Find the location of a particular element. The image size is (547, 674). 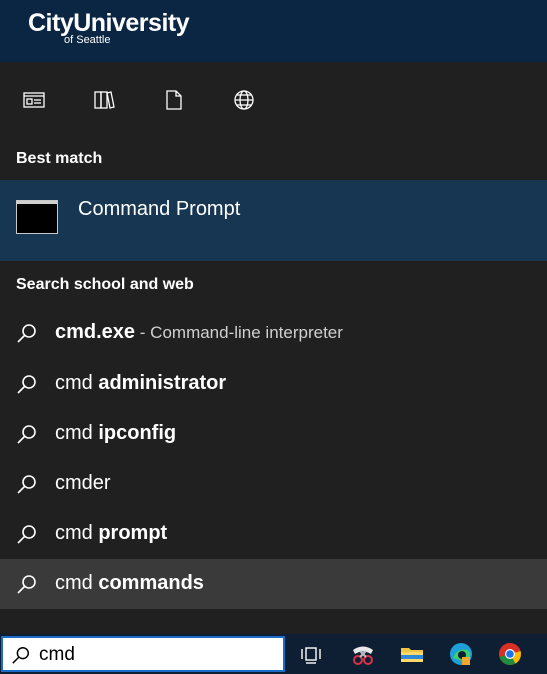

result-bold: commands is located at coordinates (151, 583).